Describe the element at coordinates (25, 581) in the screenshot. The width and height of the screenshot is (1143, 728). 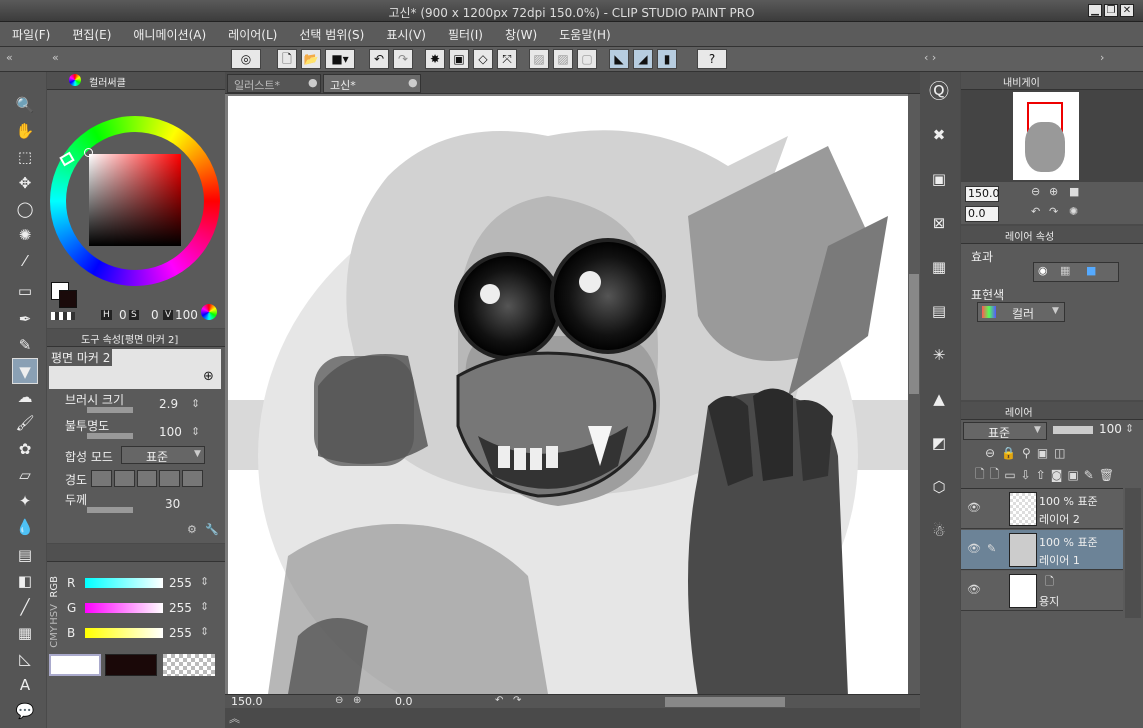
I see `gradient-icon: ◧` at that location.